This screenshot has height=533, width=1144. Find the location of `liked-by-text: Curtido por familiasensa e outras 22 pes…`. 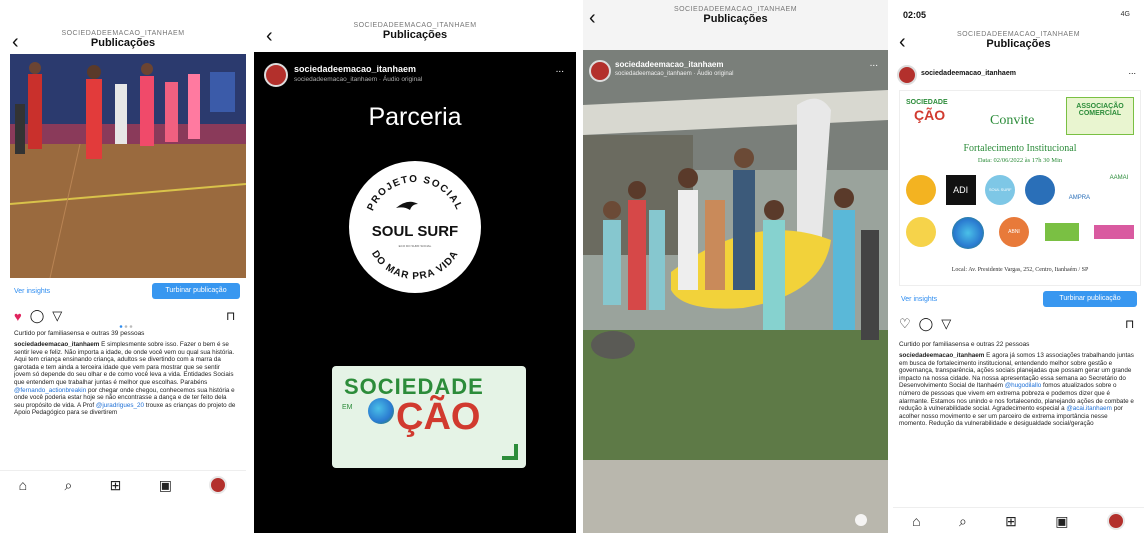

liked-by-text: Curtido por familiasensa e outras 22 pes… is located at coordinates (964, 344).